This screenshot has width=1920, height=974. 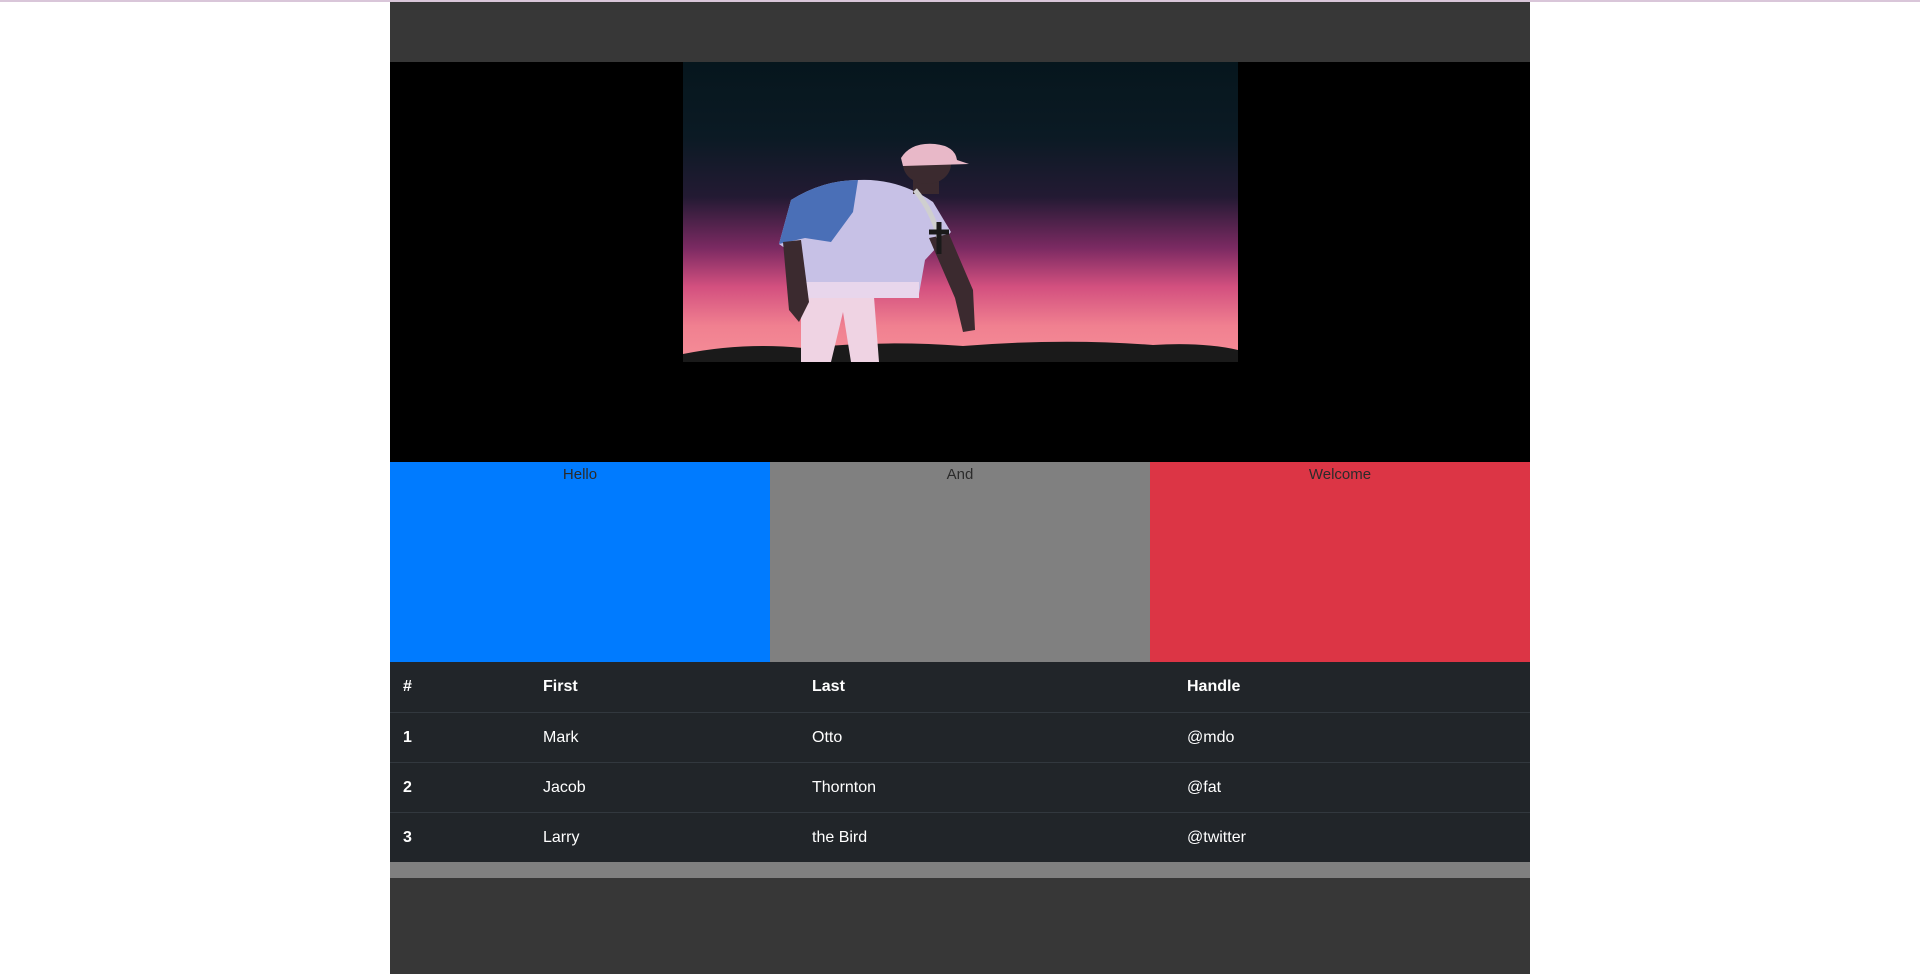 I want to click on divider-bar, so click(x=960, y=870).